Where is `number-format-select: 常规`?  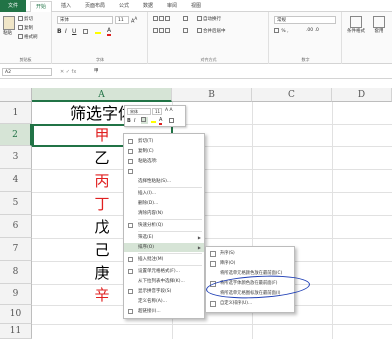 number-format-select: 常规 is located at coordinates (305, 20).